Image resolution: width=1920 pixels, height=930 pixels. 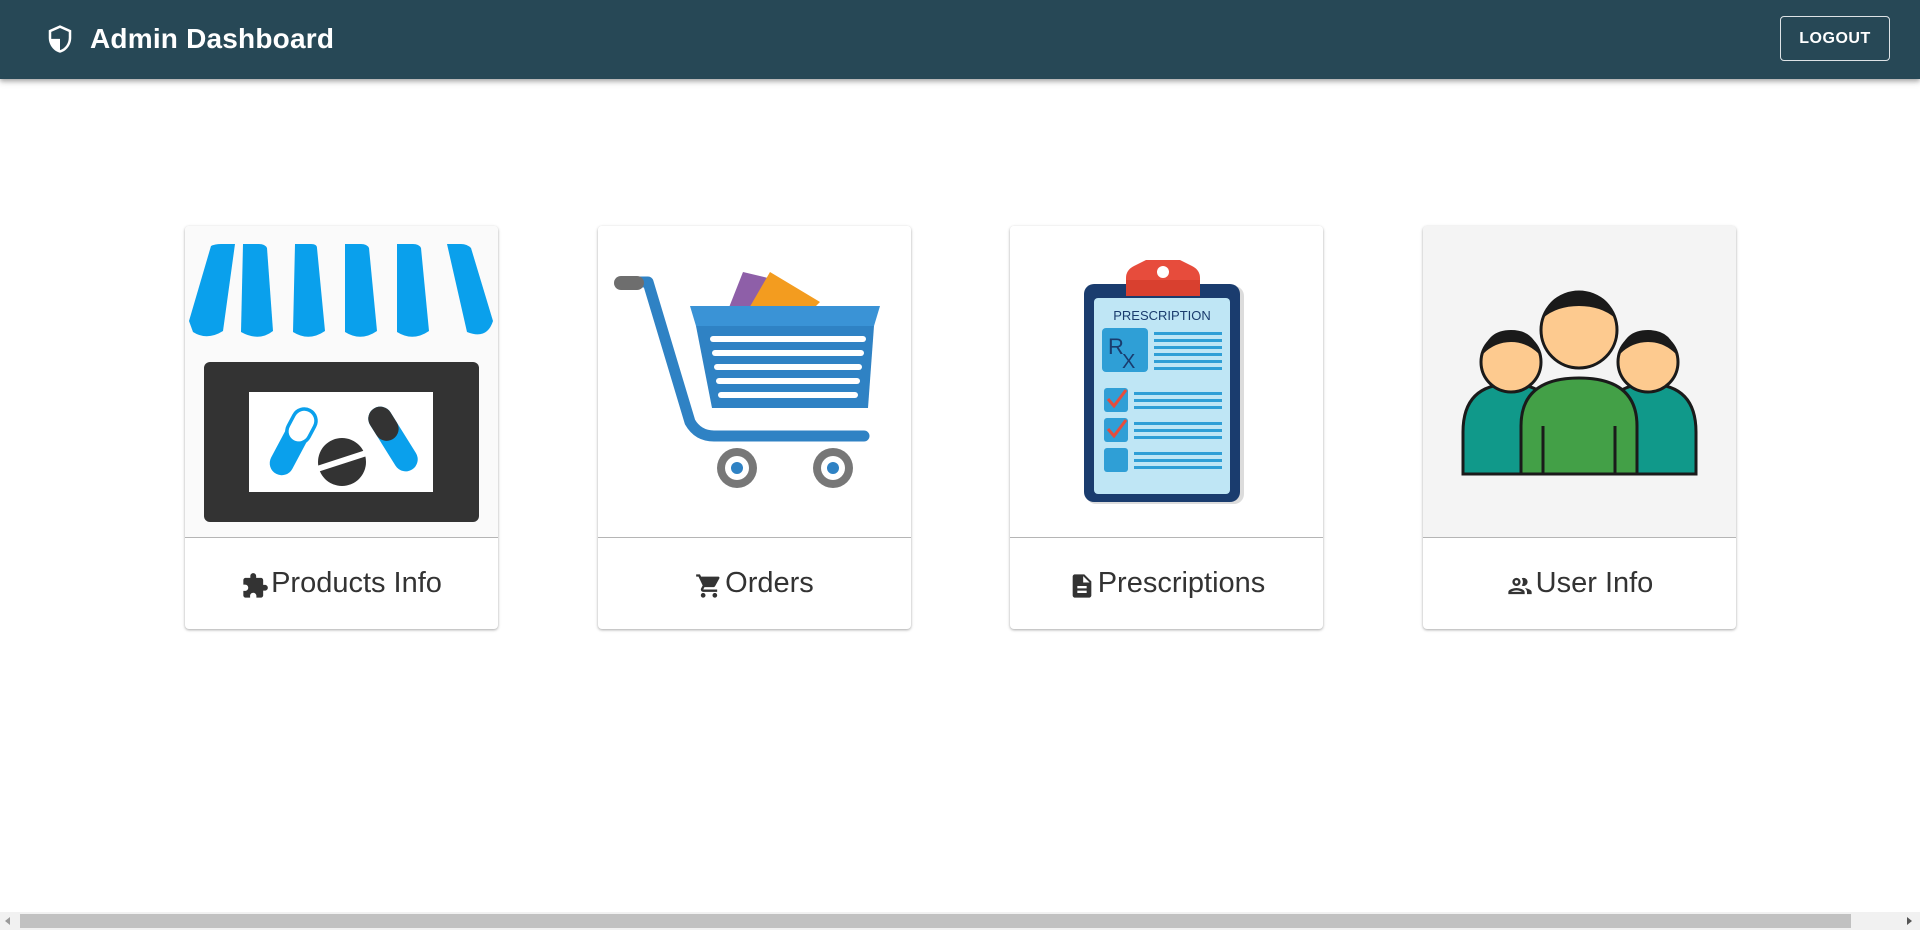 What do you see at coordinates (1594, 583) in the screenshot?
I see `user-info-label: User Info` at bounding box center [1594, 583].